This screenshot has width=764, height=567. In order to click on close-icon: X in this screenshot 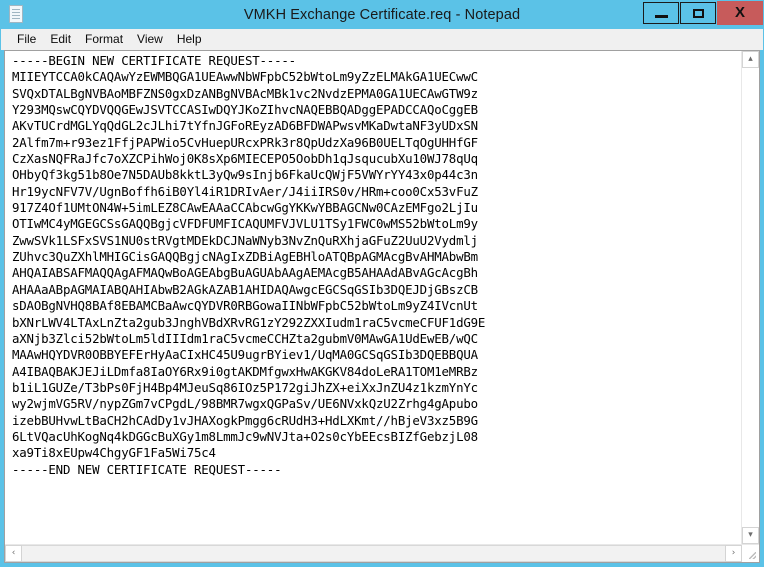, I will do `click(739, 12)`.